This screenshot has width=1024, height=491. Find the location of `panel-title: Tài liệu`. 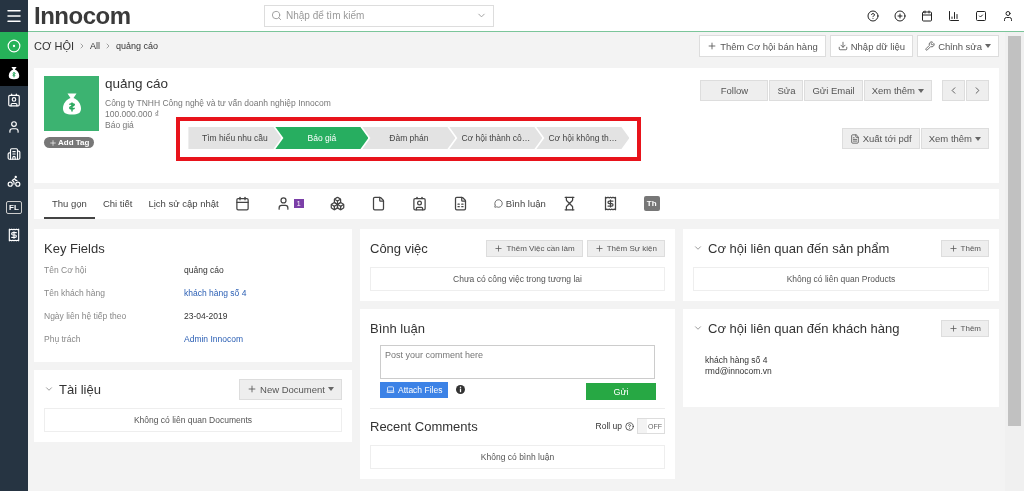

panel-title: Tài liệu is located at coordinates (80, 389).